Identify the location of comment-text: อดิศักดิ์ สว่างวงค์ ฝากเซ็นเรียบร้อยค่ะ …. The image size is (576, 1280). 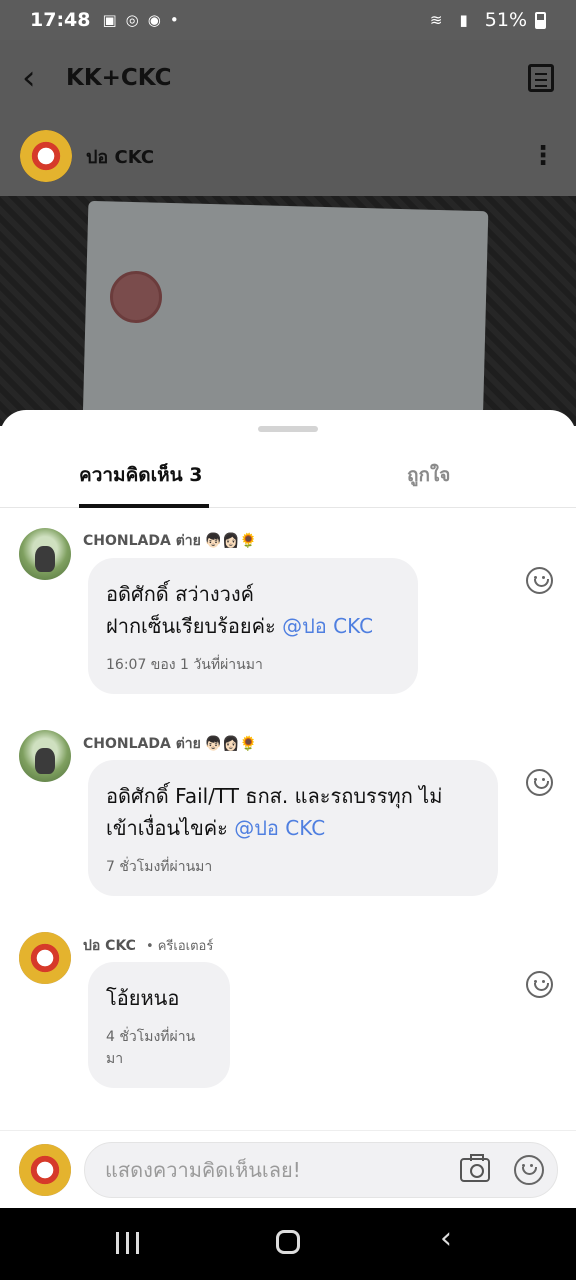
(240, 610).